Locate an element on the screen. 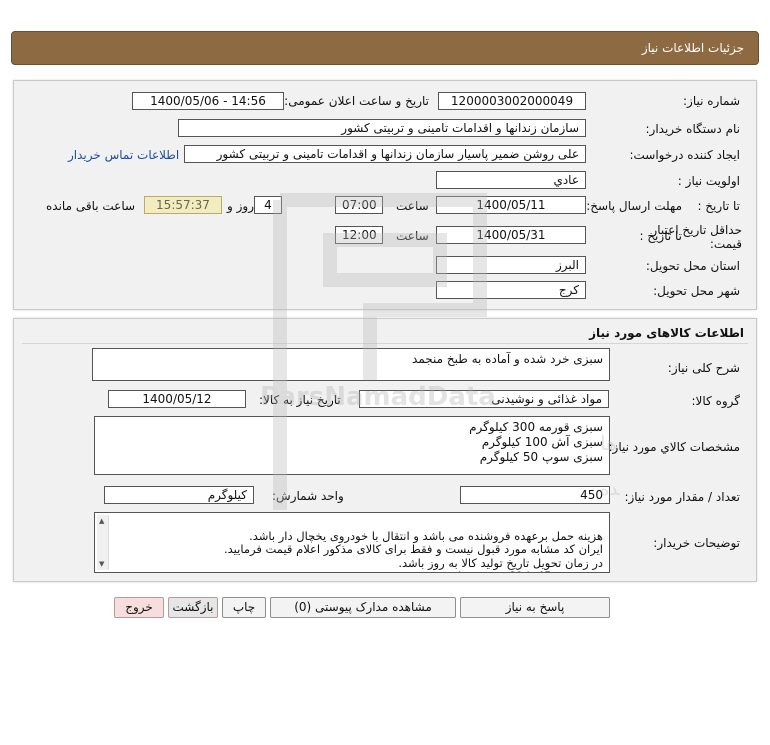  deadline-date-field: 1400/05/11 is located at coordinates (511, 205).